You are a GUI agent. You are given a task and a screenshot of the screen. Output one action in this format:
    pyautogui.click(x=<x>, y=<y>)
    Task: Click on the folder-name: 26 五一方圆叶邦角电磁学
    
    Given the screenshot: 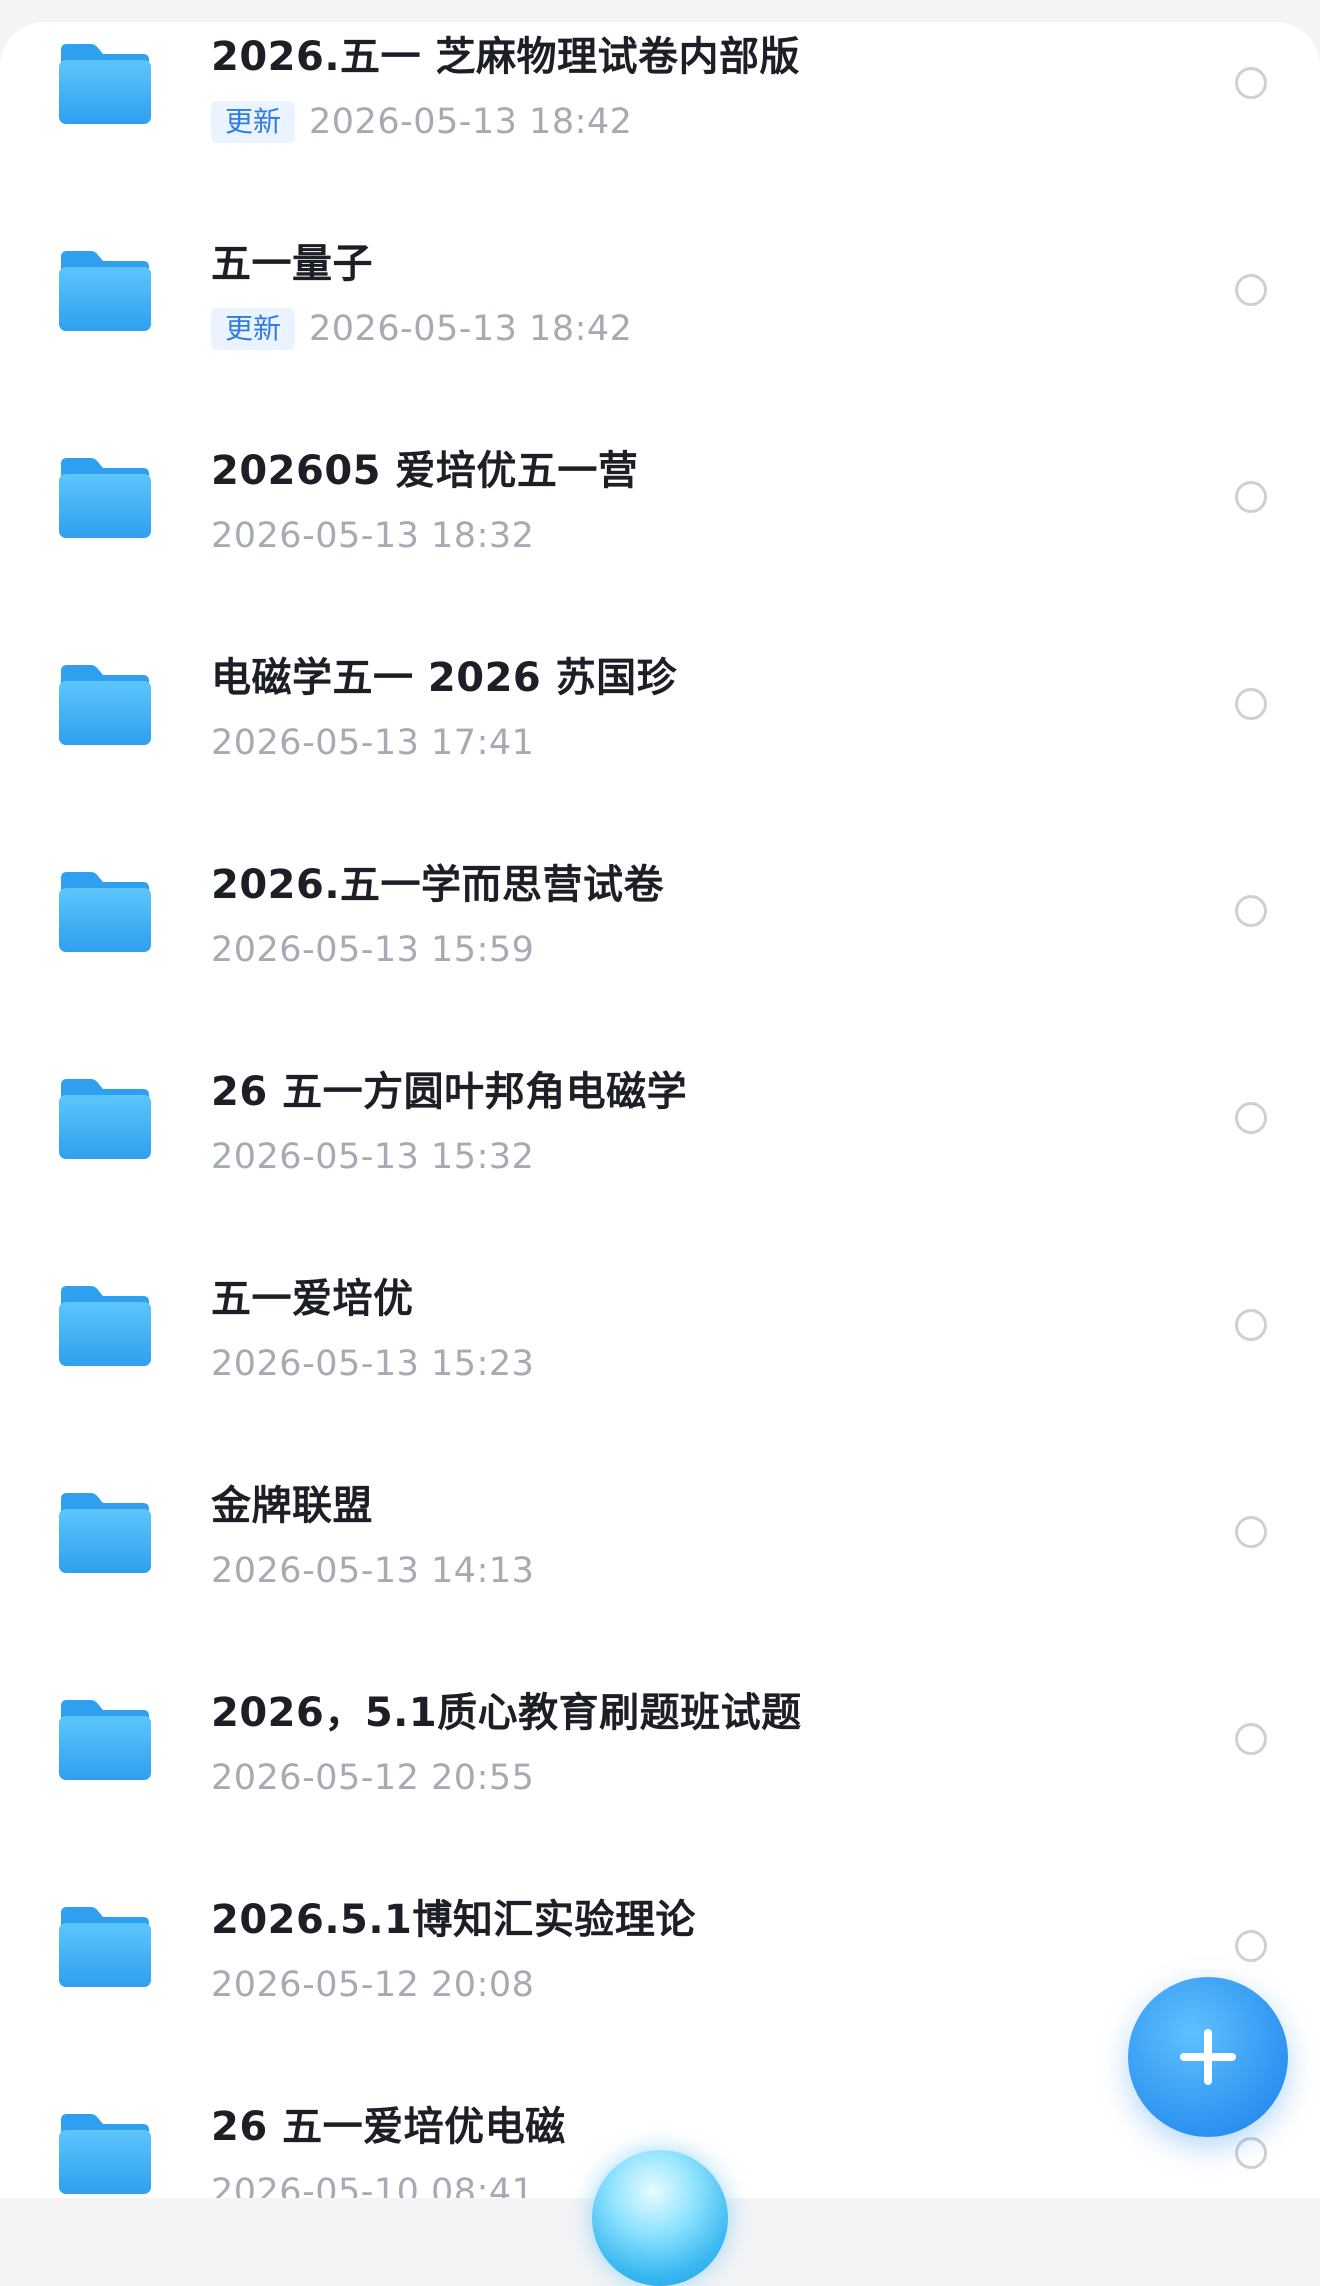 What is the action you would take?
    pyautogui.click(x=449, y=1092)
    